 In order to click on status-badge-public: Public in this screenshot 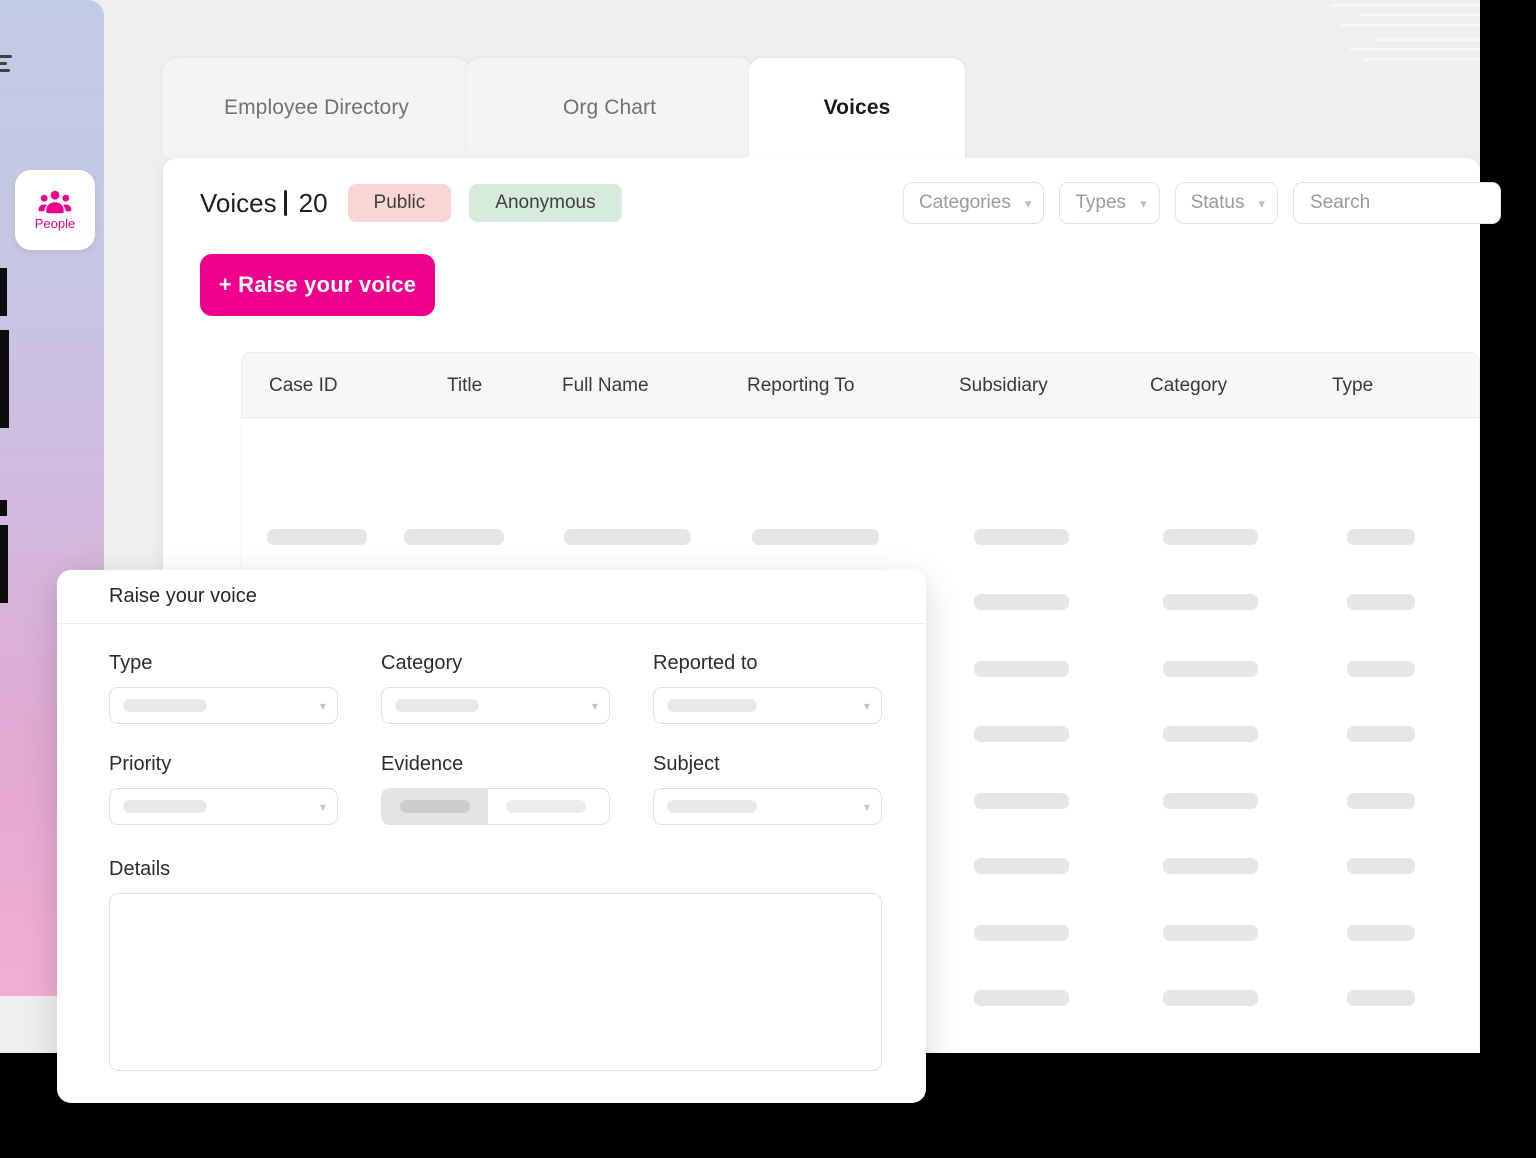, I will do `click(399, 203)`.